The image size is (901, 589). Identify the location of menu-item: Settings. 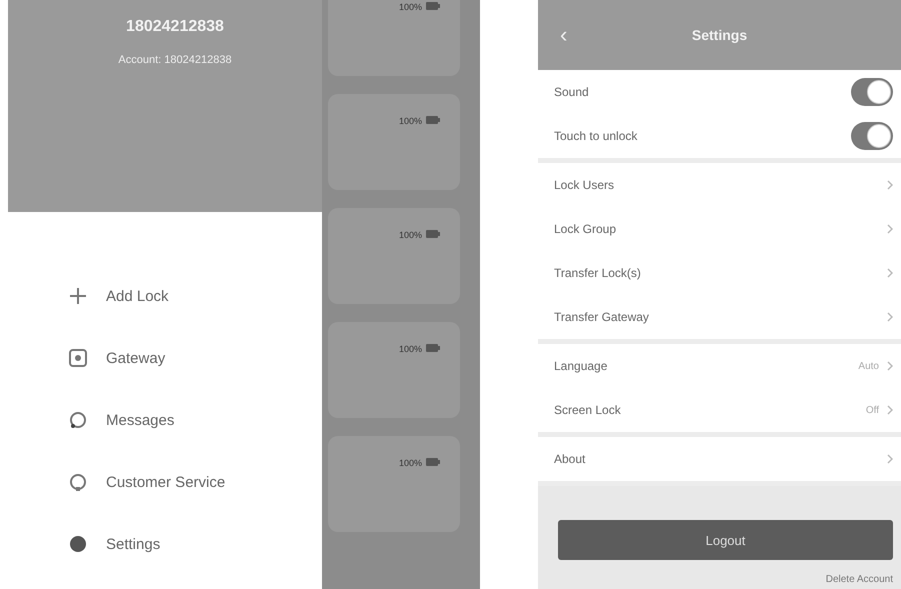
(195, 544).